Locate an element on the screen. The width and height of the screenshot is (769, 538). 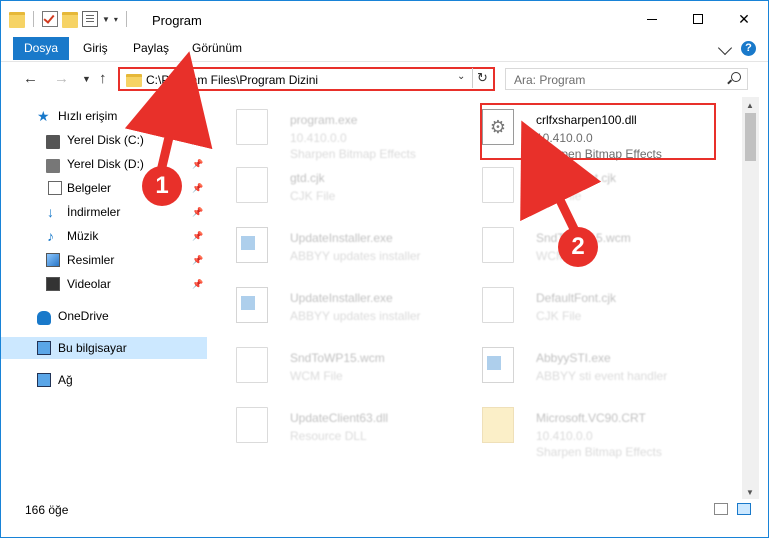
status-bar: 166 öğe is located at coordinates (384, 518).